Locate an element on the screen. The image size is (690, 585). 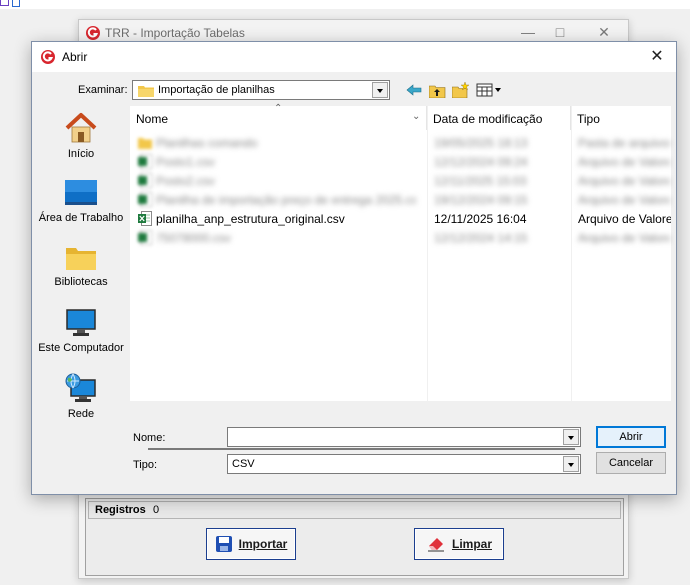
column-header-label: Nome is located at coordinates (152, 119).